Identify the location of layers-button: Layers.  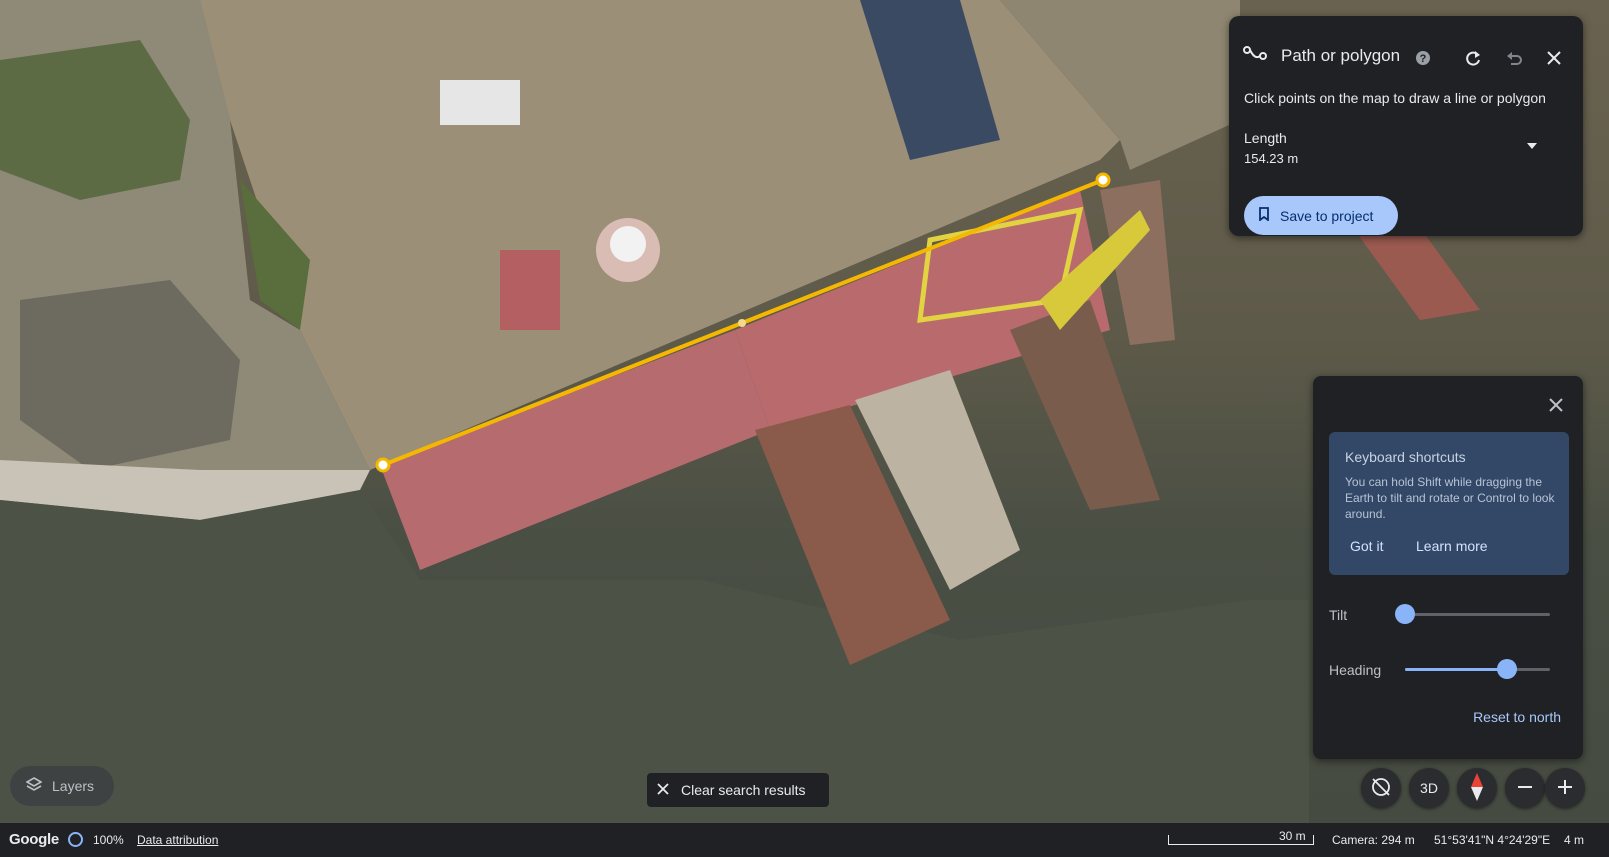
(62, 786).